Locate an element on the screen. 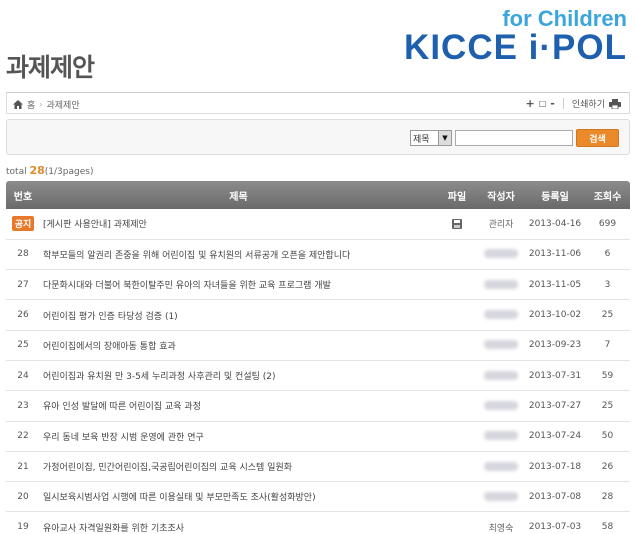 This screenshot has width=635, height=534. search-button: 검색 is located at coordinates (597, 138).